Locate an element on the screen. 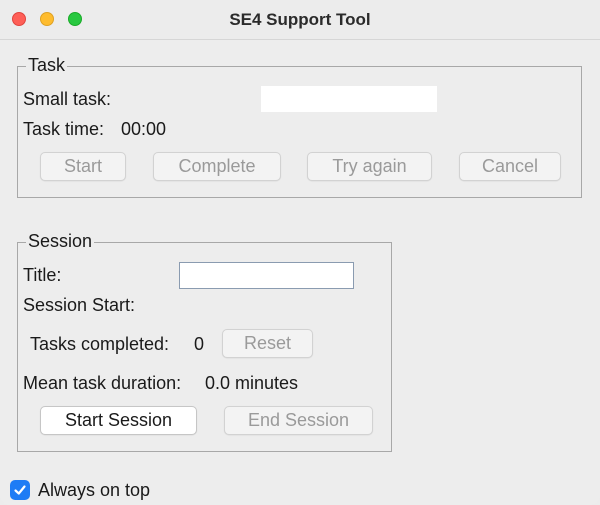  session-legend: Session is located at coordinates (60, 241).